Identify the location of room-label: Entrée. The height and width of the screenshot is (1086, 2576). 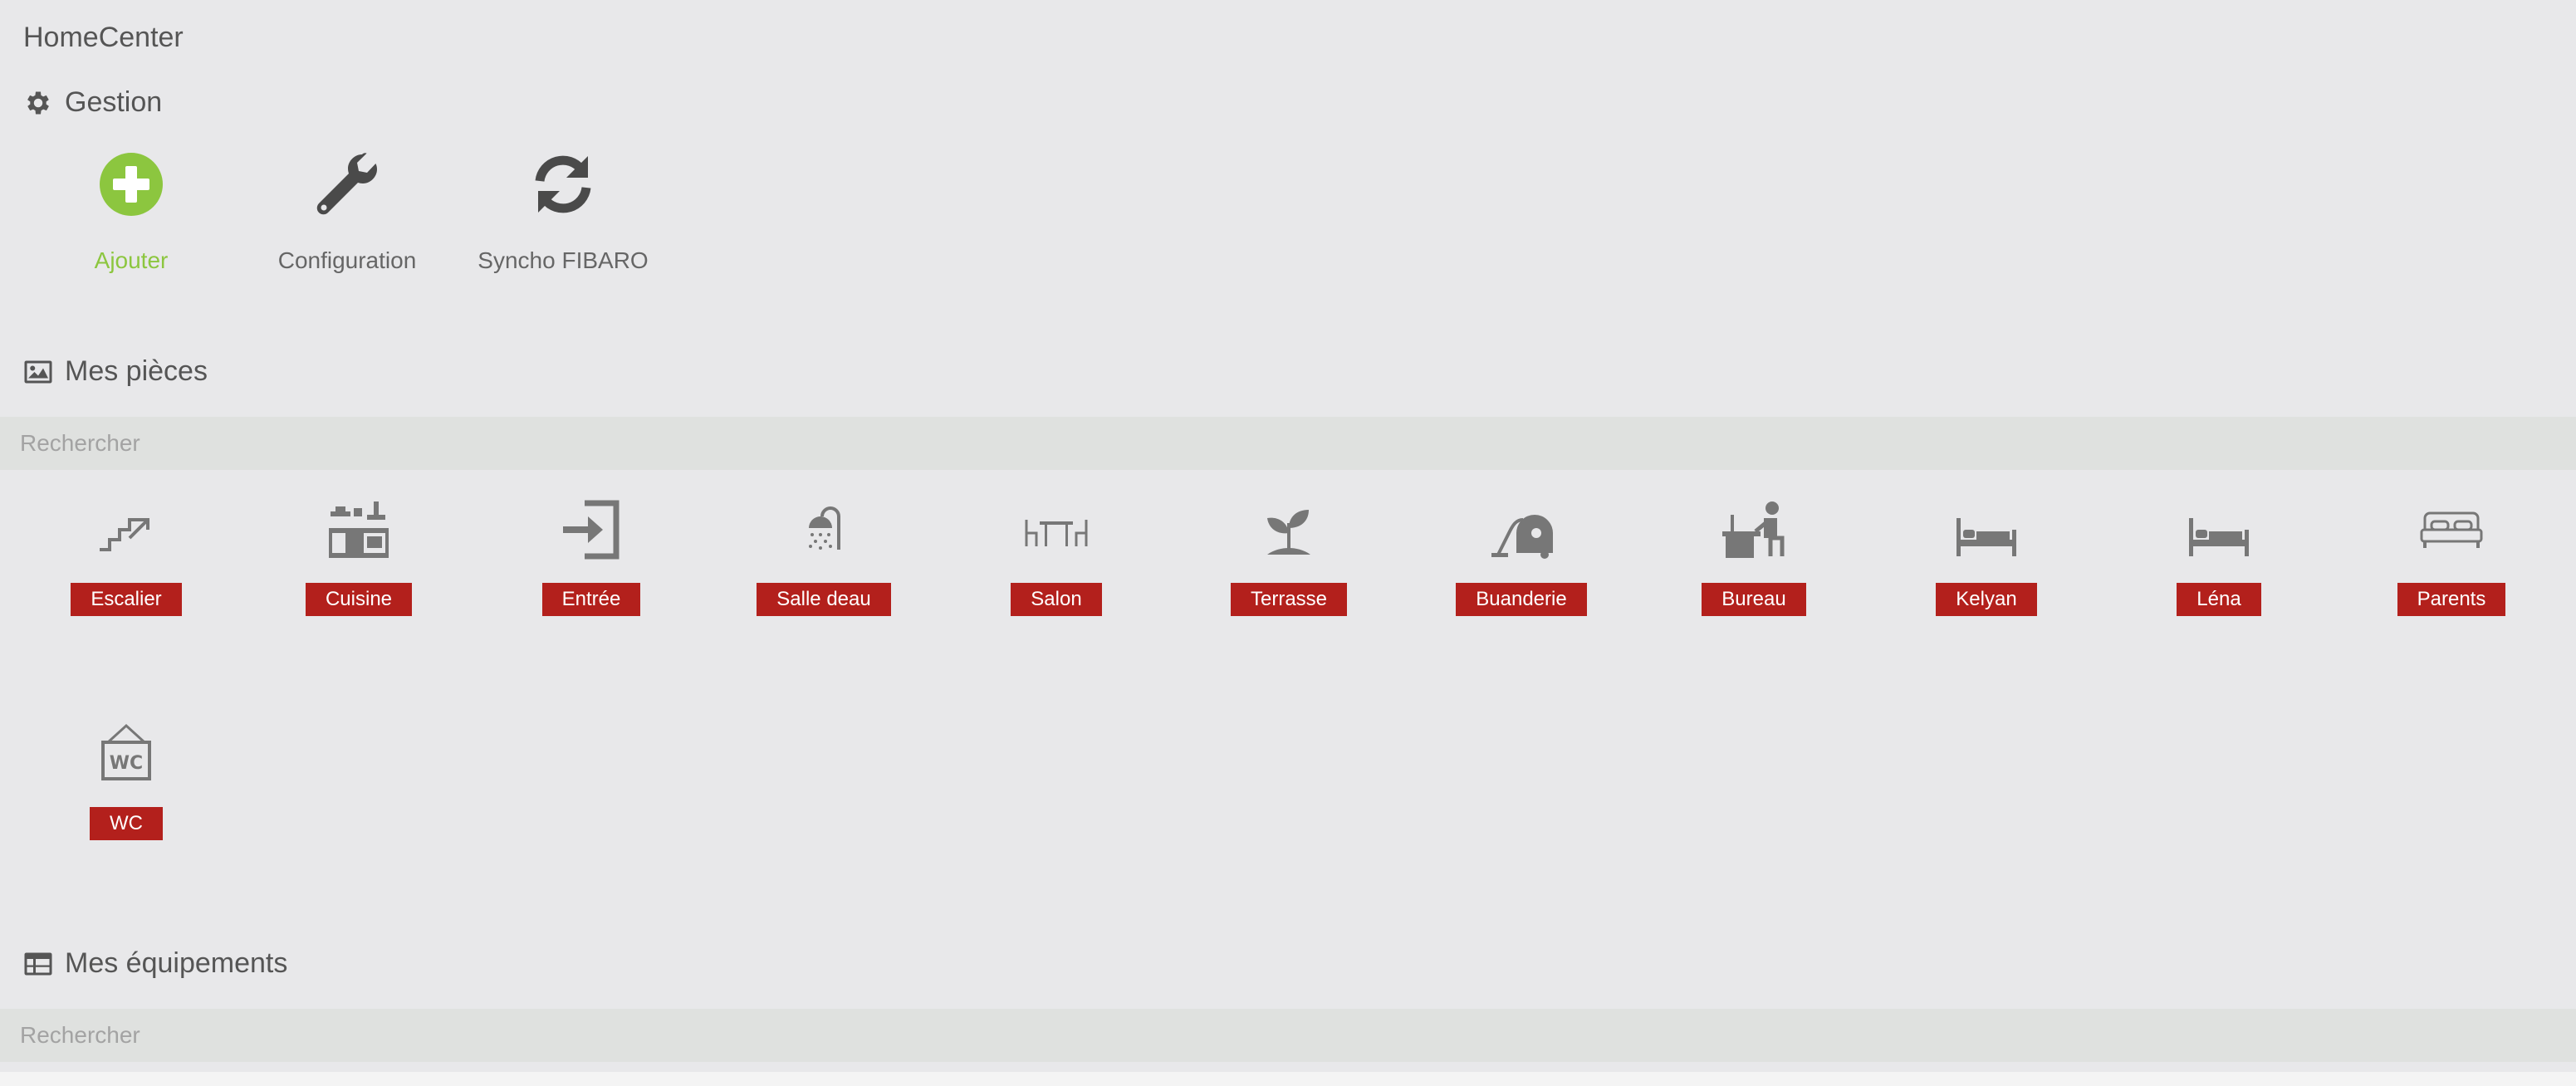
(591, 600).